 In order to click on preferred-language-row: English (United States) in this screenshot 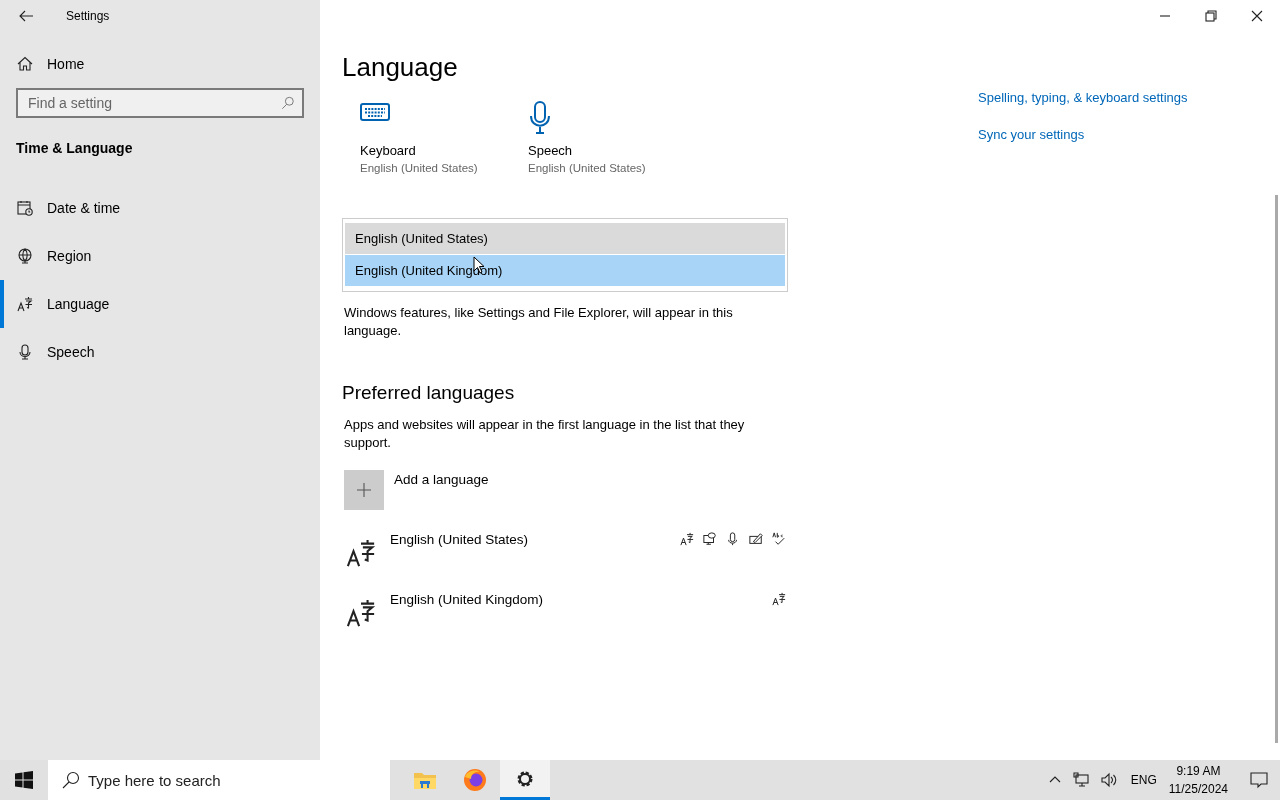, I will do `click(566, 550)`.